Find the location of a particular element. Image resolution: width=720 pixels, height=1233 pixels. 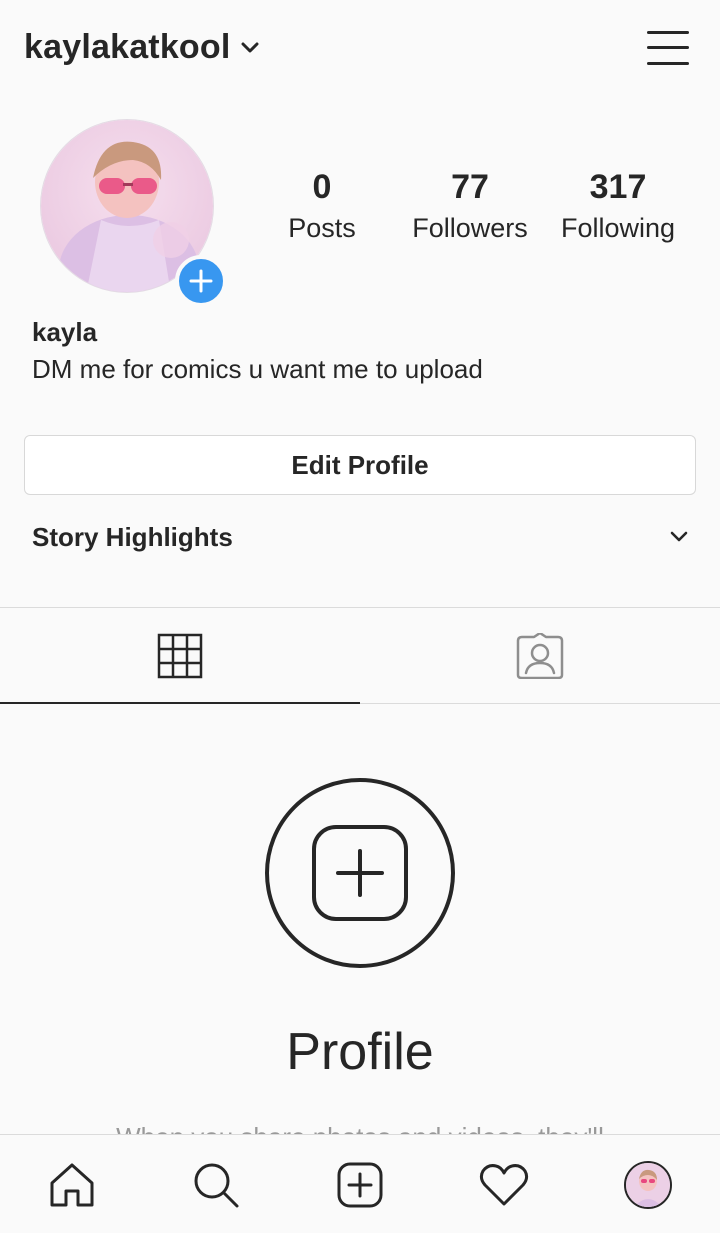

tagged-photos-icon is located at coordinates (540, 656).